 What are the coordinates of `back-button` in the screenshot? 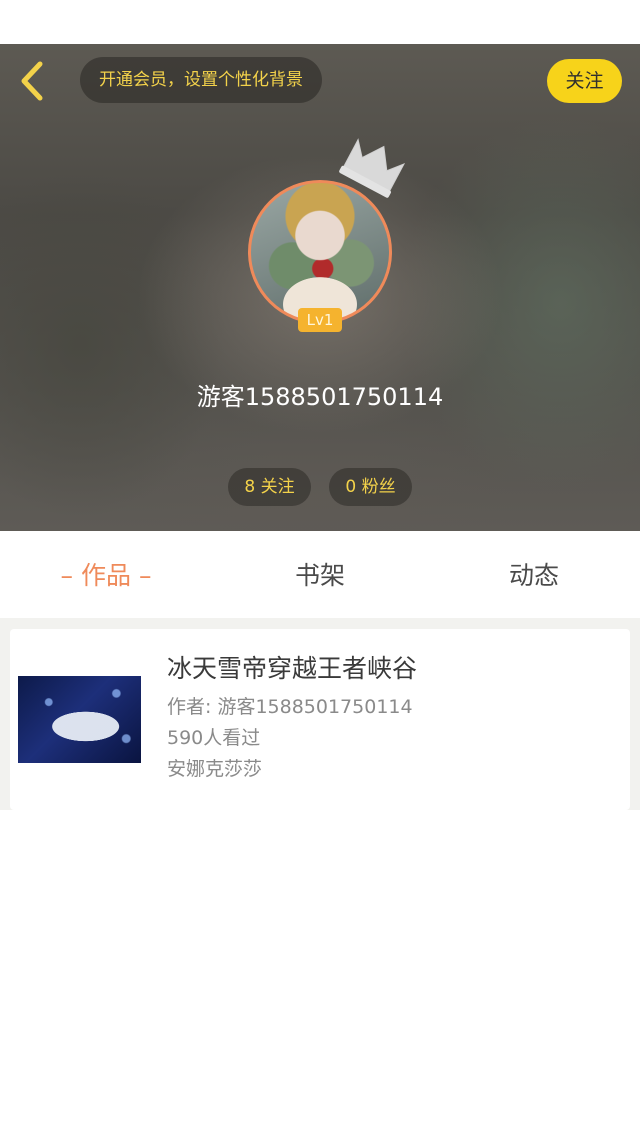 It's located at (34, 81).